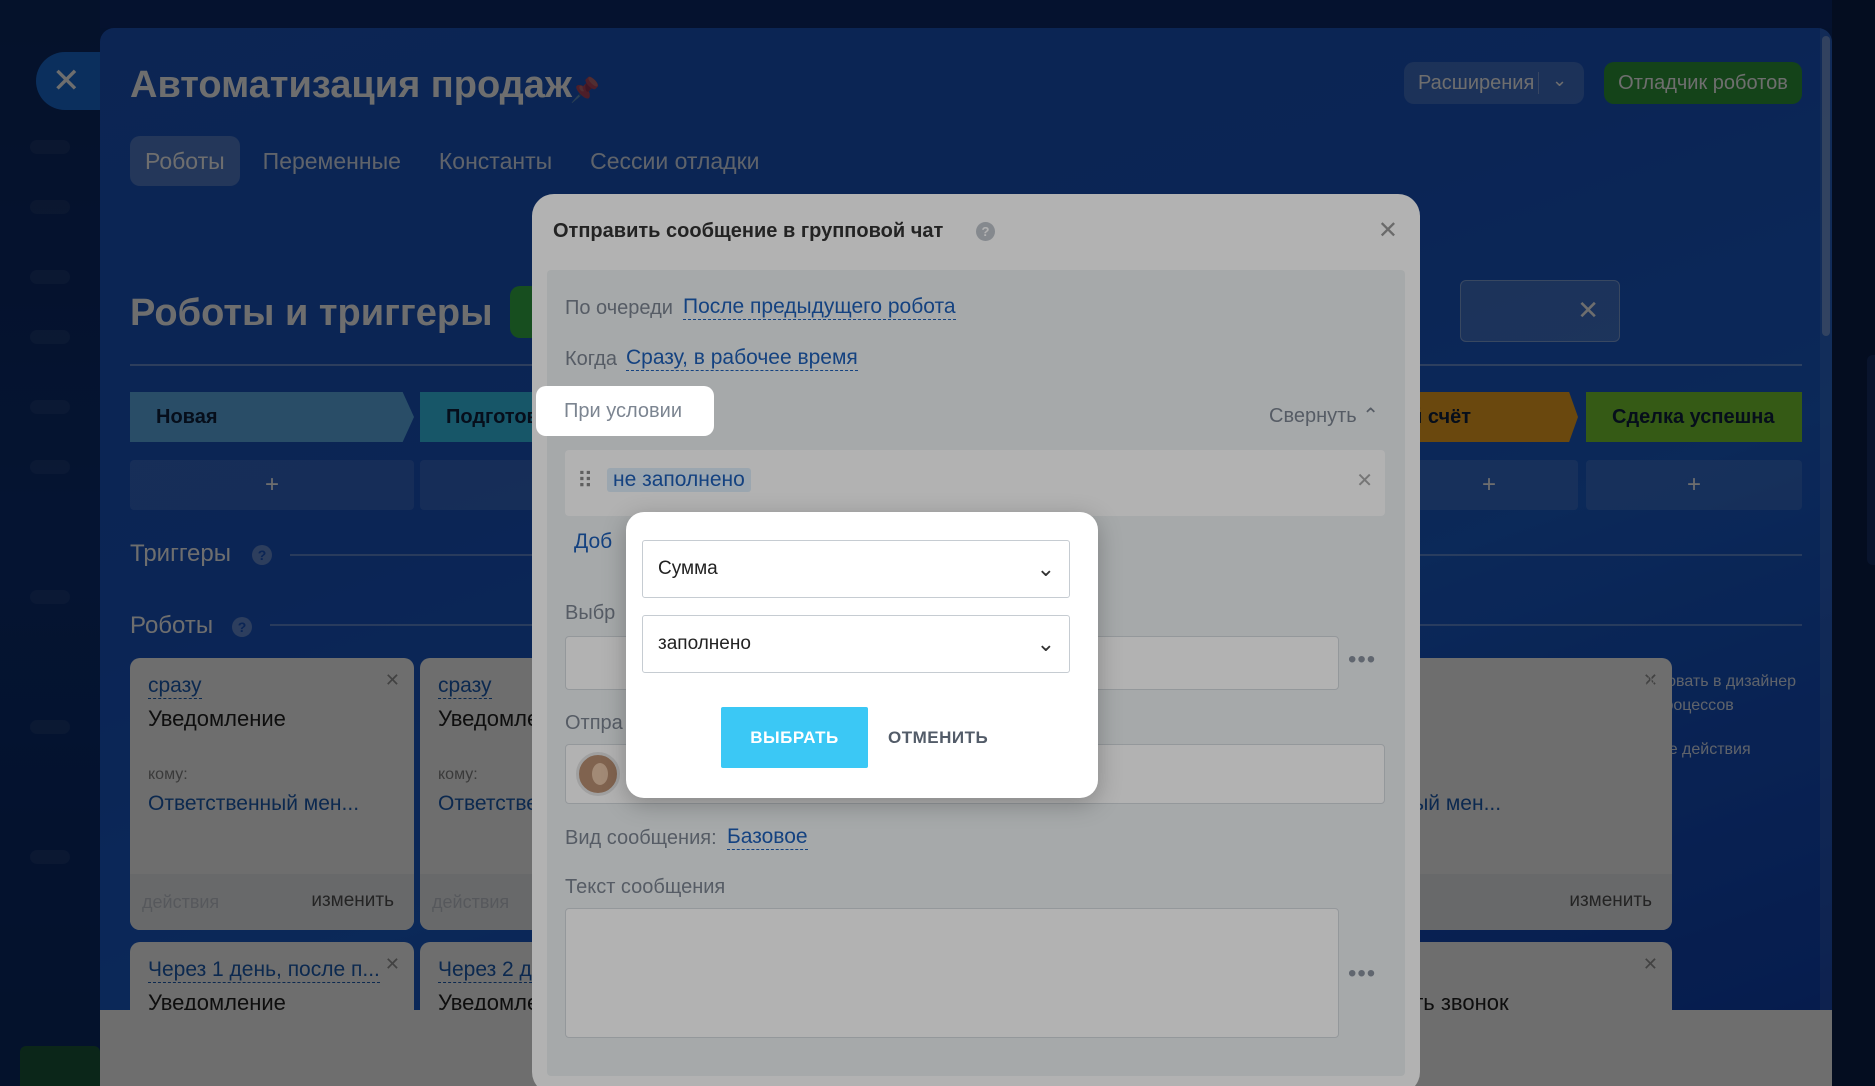 The height and width of the screenshot is (1086, 1875). I want to click on condition-editor-dialog: Сумма ⌄ заполнено ⌄ ВЫБРАТЬ ОТМЕНИТЬ, so click(862, 655).